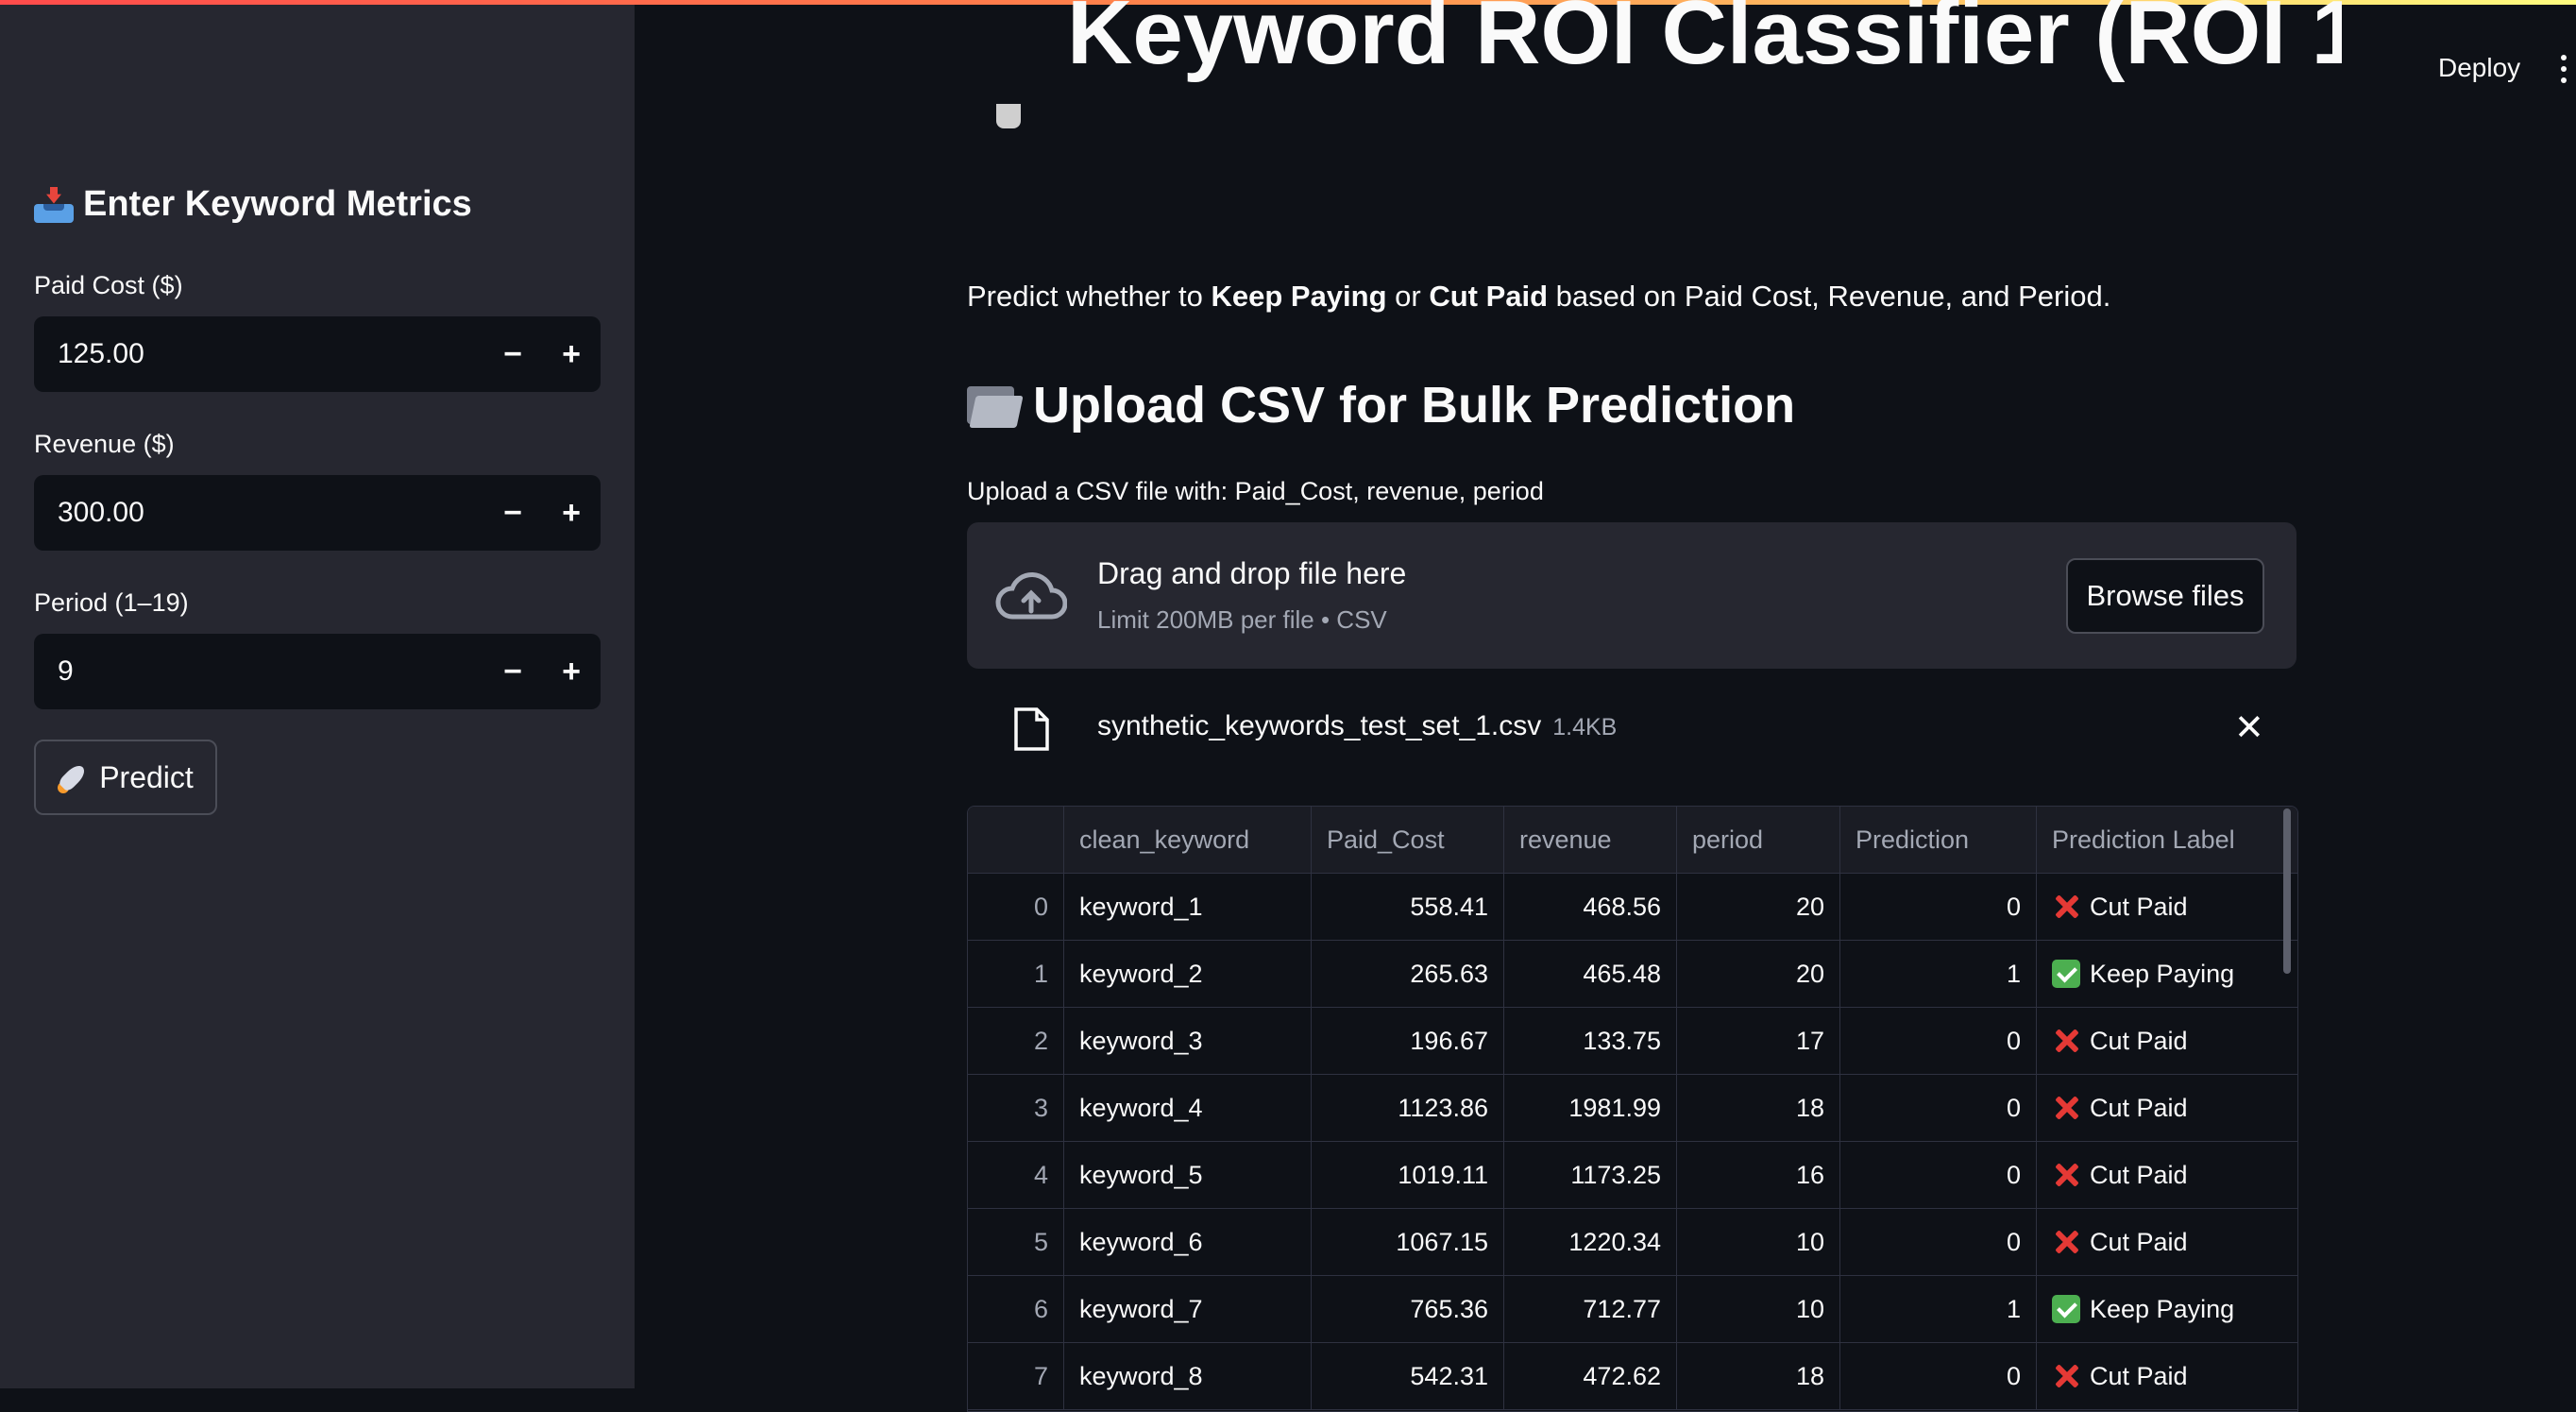 The height and width of the screenshot is (1412, 2576). Describe the element at coordinates (1188, 1376) in the screenshot. I see `keyword-cell: keyword_8` at that location.